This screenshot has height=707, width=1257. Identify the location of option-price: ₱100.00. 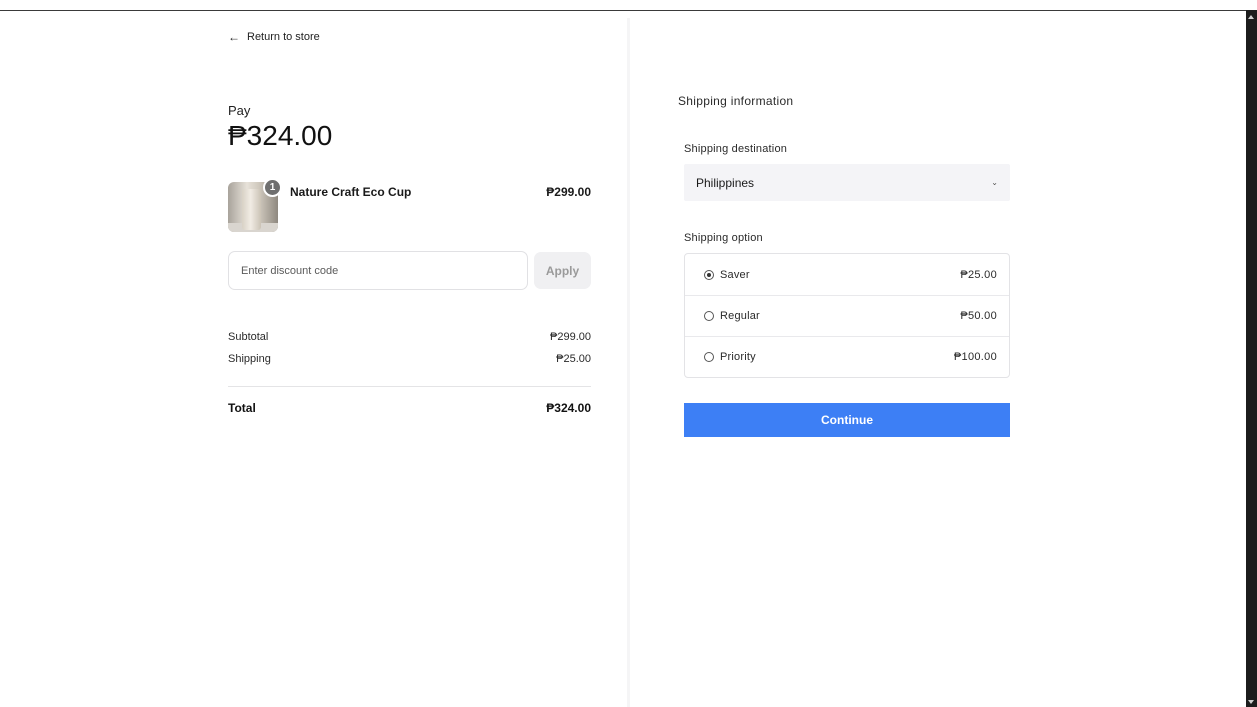
(975, 357).